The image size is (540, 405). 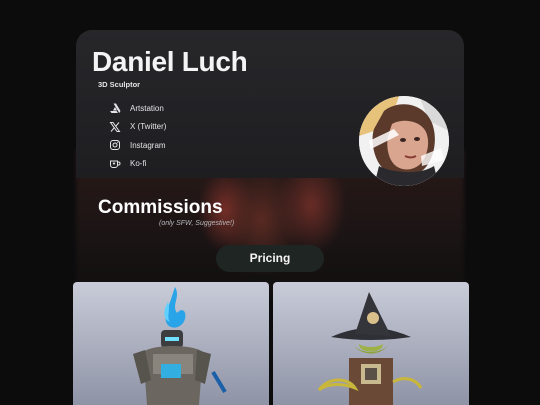 I want to click on commissions-note: (only SFW, Suggestive!), so click(x=197, y=223).